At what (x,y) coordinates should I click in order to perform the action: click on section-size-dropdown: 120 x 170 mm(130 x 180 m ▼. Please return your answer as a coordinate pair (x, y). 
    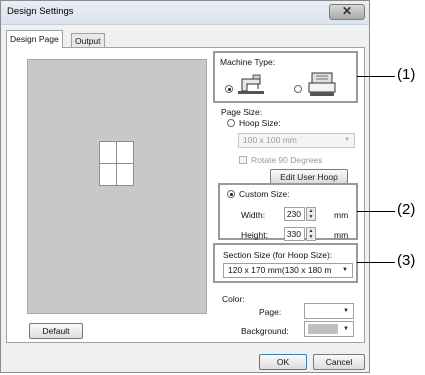
    Looking at the image, I should click on (288, 270).